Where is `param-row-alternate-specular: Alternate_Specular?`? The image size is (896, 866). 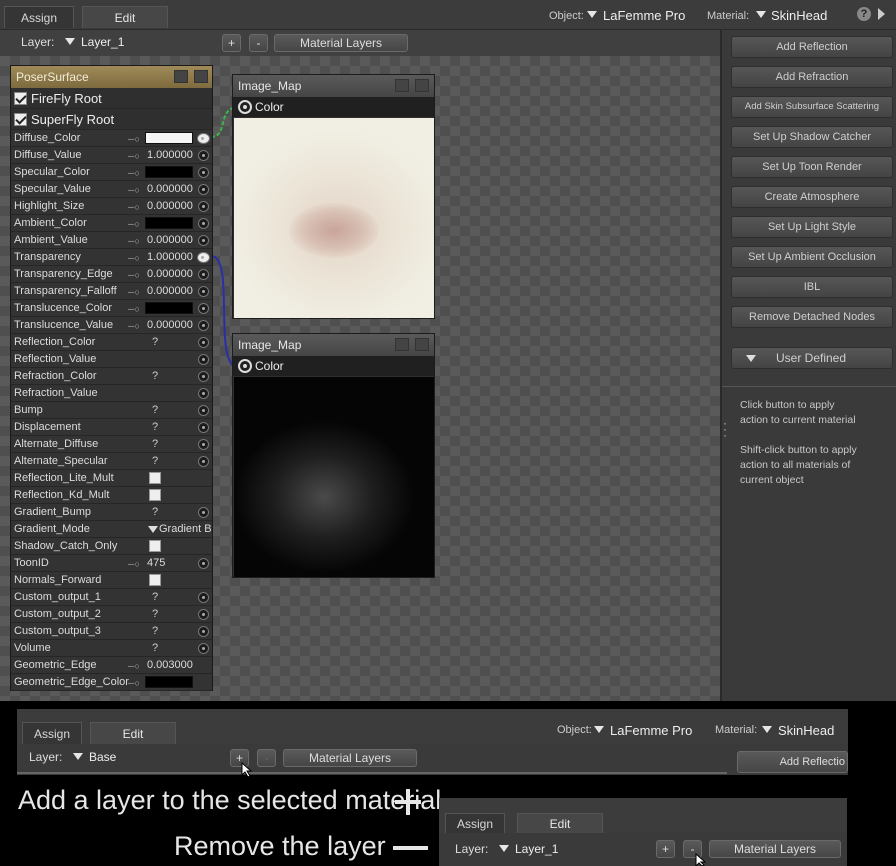 param-row-alternate-specular: Alternate_Specular? is located at coordinates (111, 461).